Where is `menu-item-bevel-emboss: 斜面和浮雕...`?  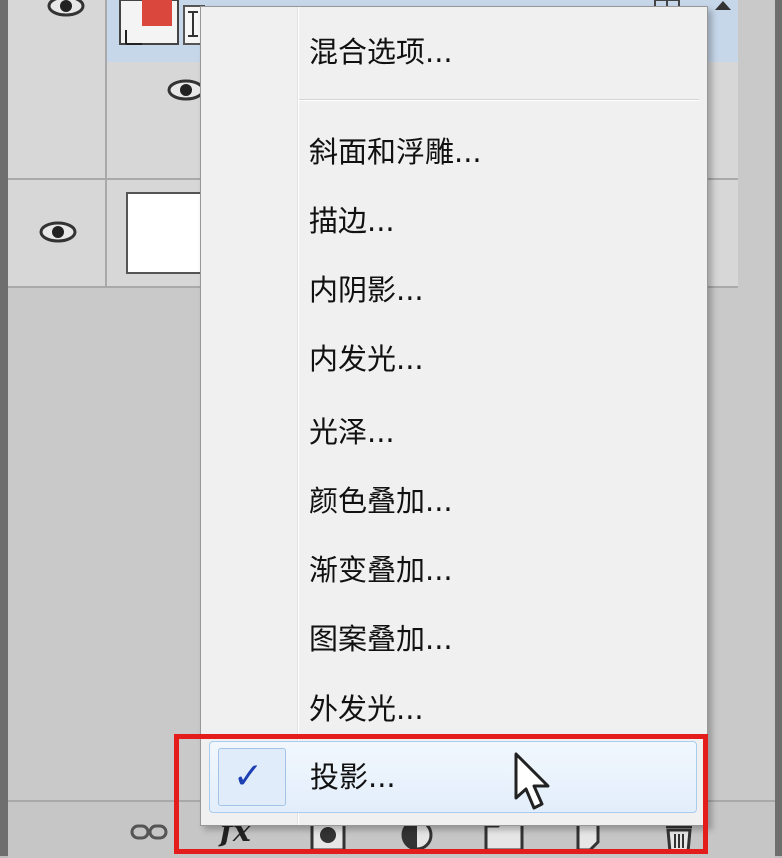 menu-item-bevel-emboss: 斜面和浮雕... is located at coordinates (395, 152).